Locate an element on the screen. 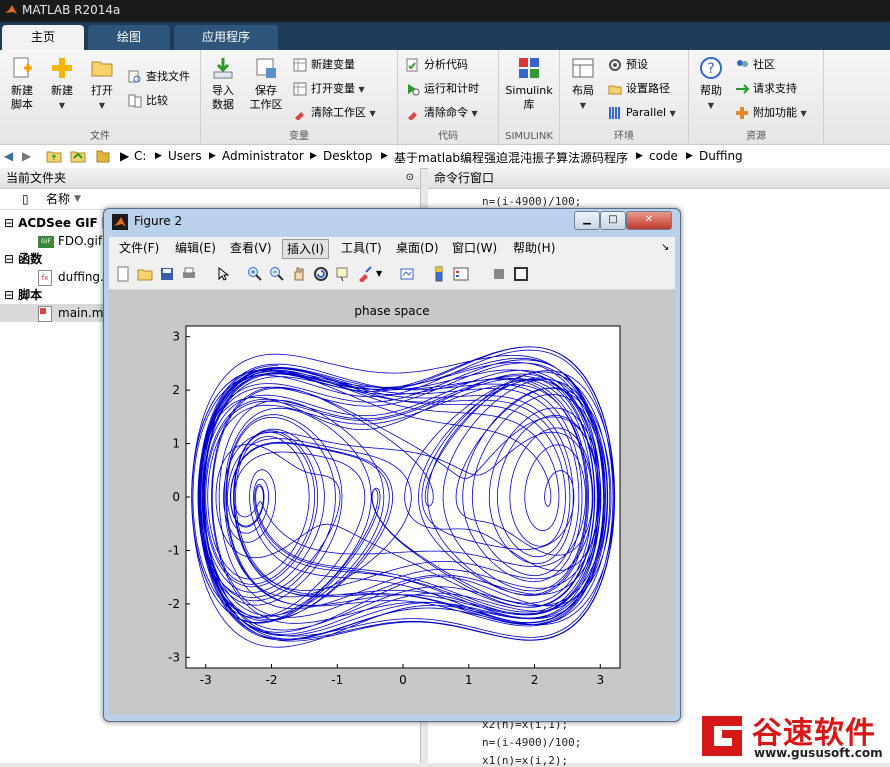 The height and width of the screenshot is (767, 890). close-button: ✕ is located at coordinates (649, 220).